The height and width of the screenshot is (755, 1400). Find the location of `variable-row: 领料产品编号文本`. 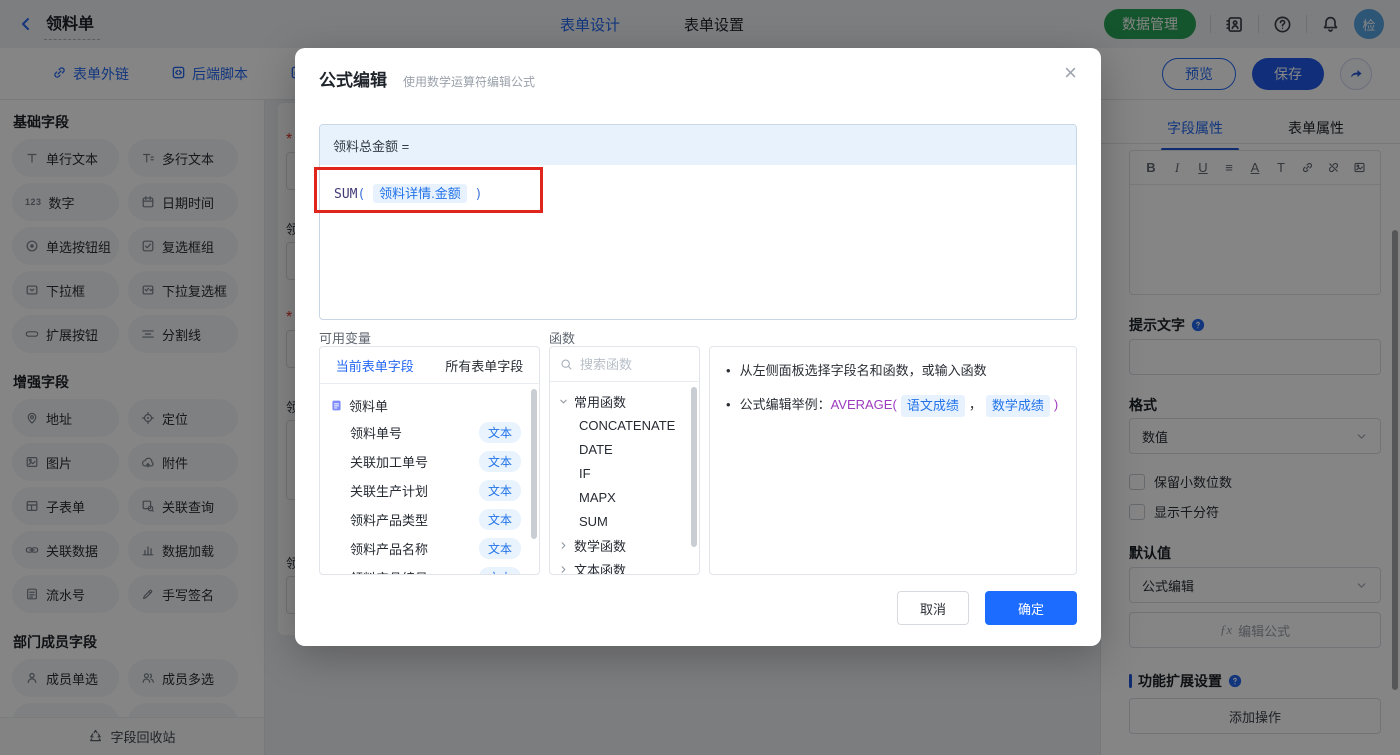

variable-row: 领料产品编号文本 is located at coordinates (434, 568).